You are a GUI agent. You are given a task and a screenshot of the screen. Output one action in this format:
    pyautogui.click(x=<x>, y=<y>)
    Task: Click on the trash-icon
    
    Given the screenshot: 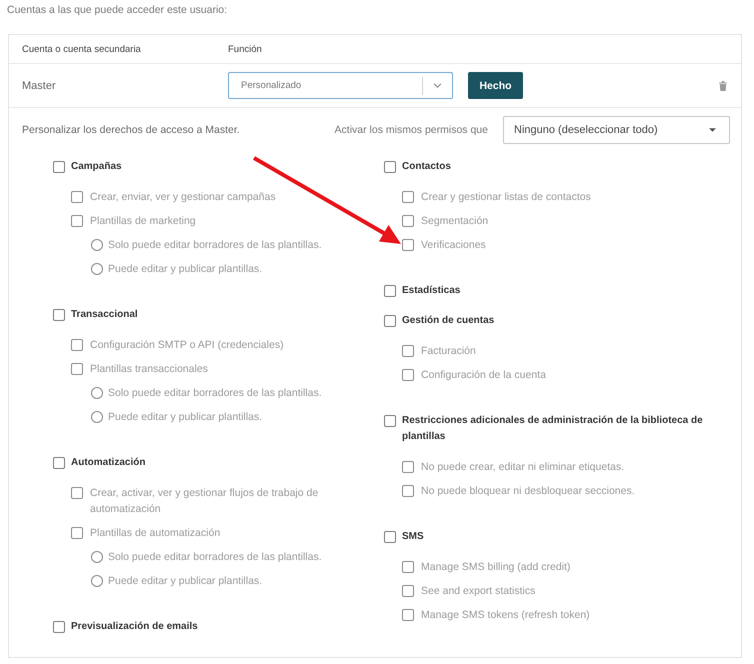 What is the action you would take?
    pyautogui.click(x=723, y=85)
    